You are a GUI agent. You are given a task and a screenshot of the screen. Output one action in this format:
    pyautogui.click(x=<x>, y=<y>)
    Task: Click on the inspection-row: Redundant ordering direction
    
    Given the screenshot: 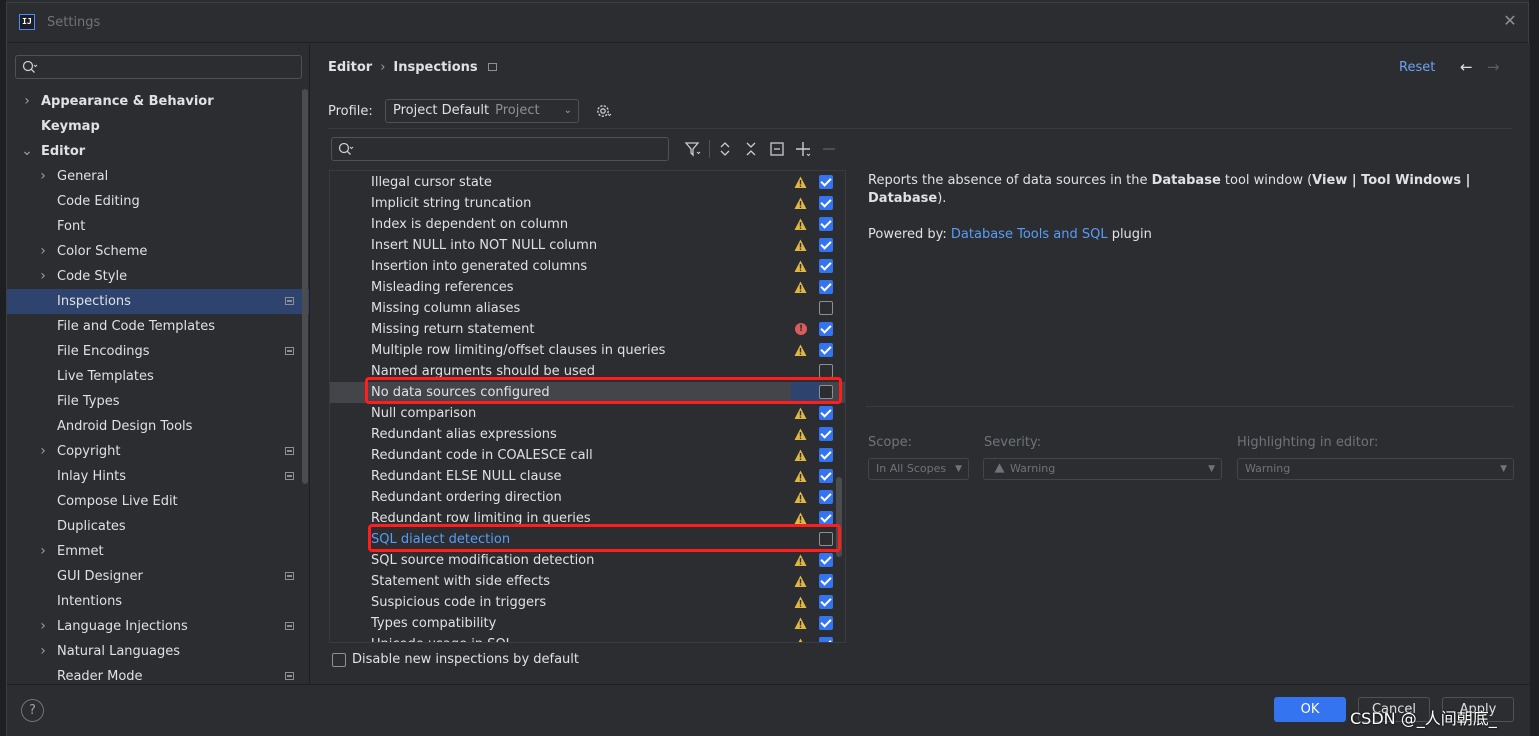 What is the action you would take?
    pyautogui.click(x=587, y=497)
    